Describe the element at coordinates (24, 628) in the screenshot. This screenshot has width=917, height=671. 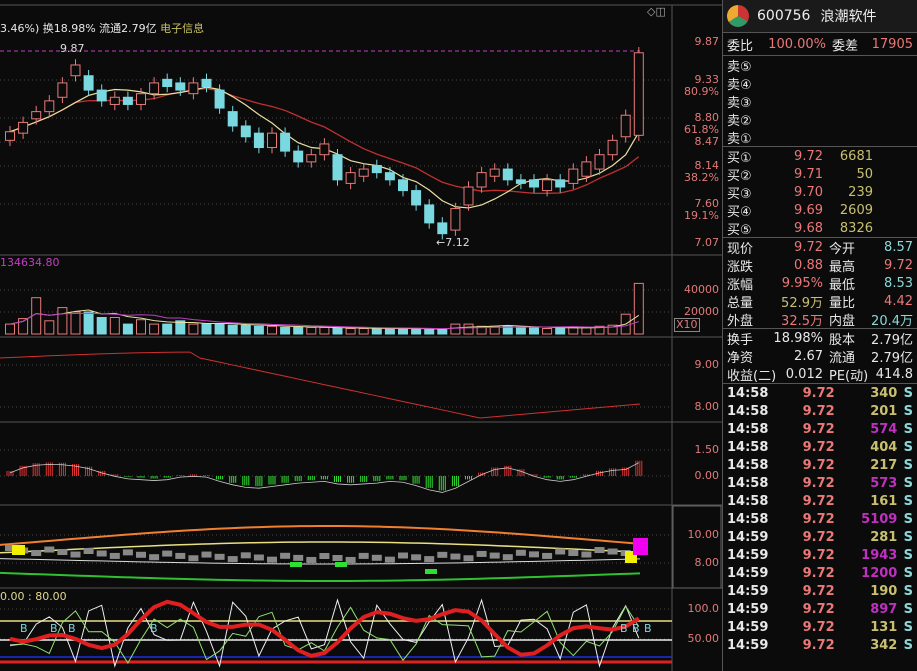
I see `buy-signal-marker: B` at that location.